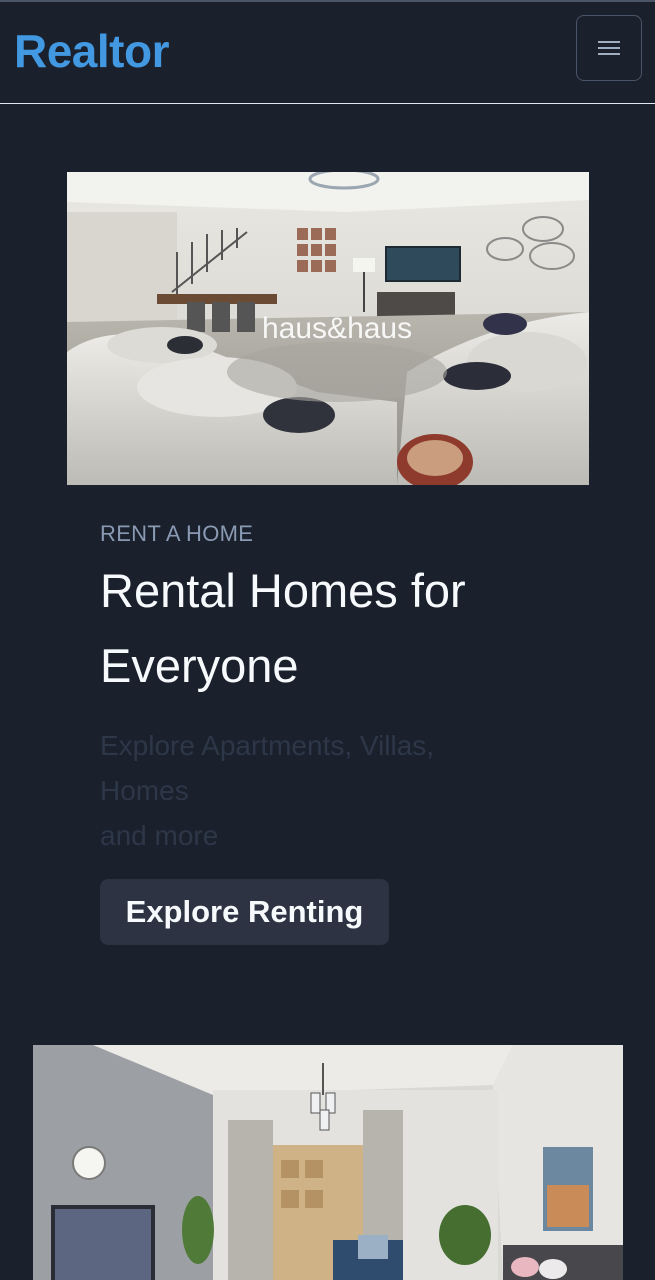  Describe the element at coordinates (144, 790) in the screenshot. I see `hero-subtext-line: Homes` at that location.